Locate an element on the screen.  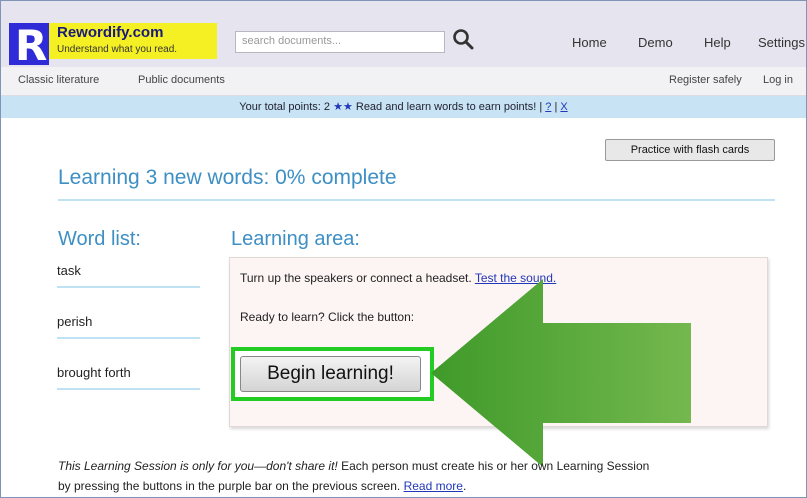
learning-area-heading: Learning area: is located at coordinates (295, 239).